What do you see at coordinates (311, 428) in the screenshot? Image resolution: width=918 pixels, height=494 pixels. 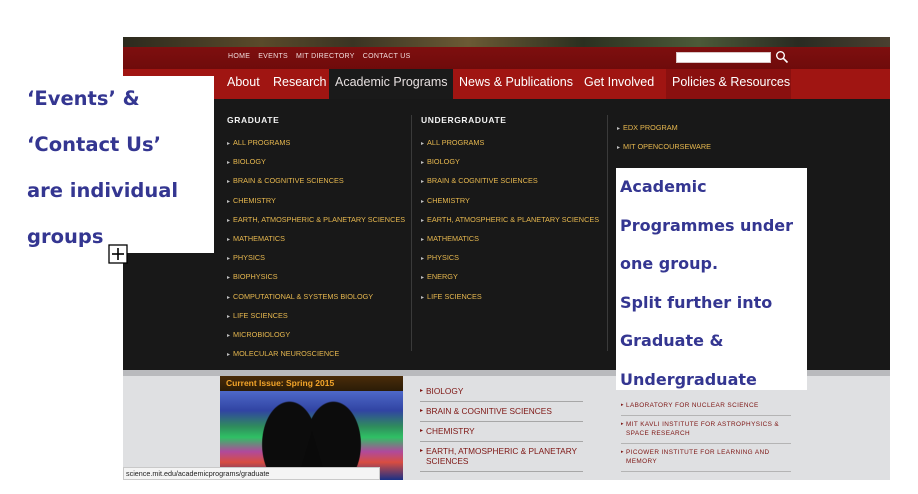 I see `current-issue-card: Current Issue: Spring 2015` at bounding box center [311, 428].